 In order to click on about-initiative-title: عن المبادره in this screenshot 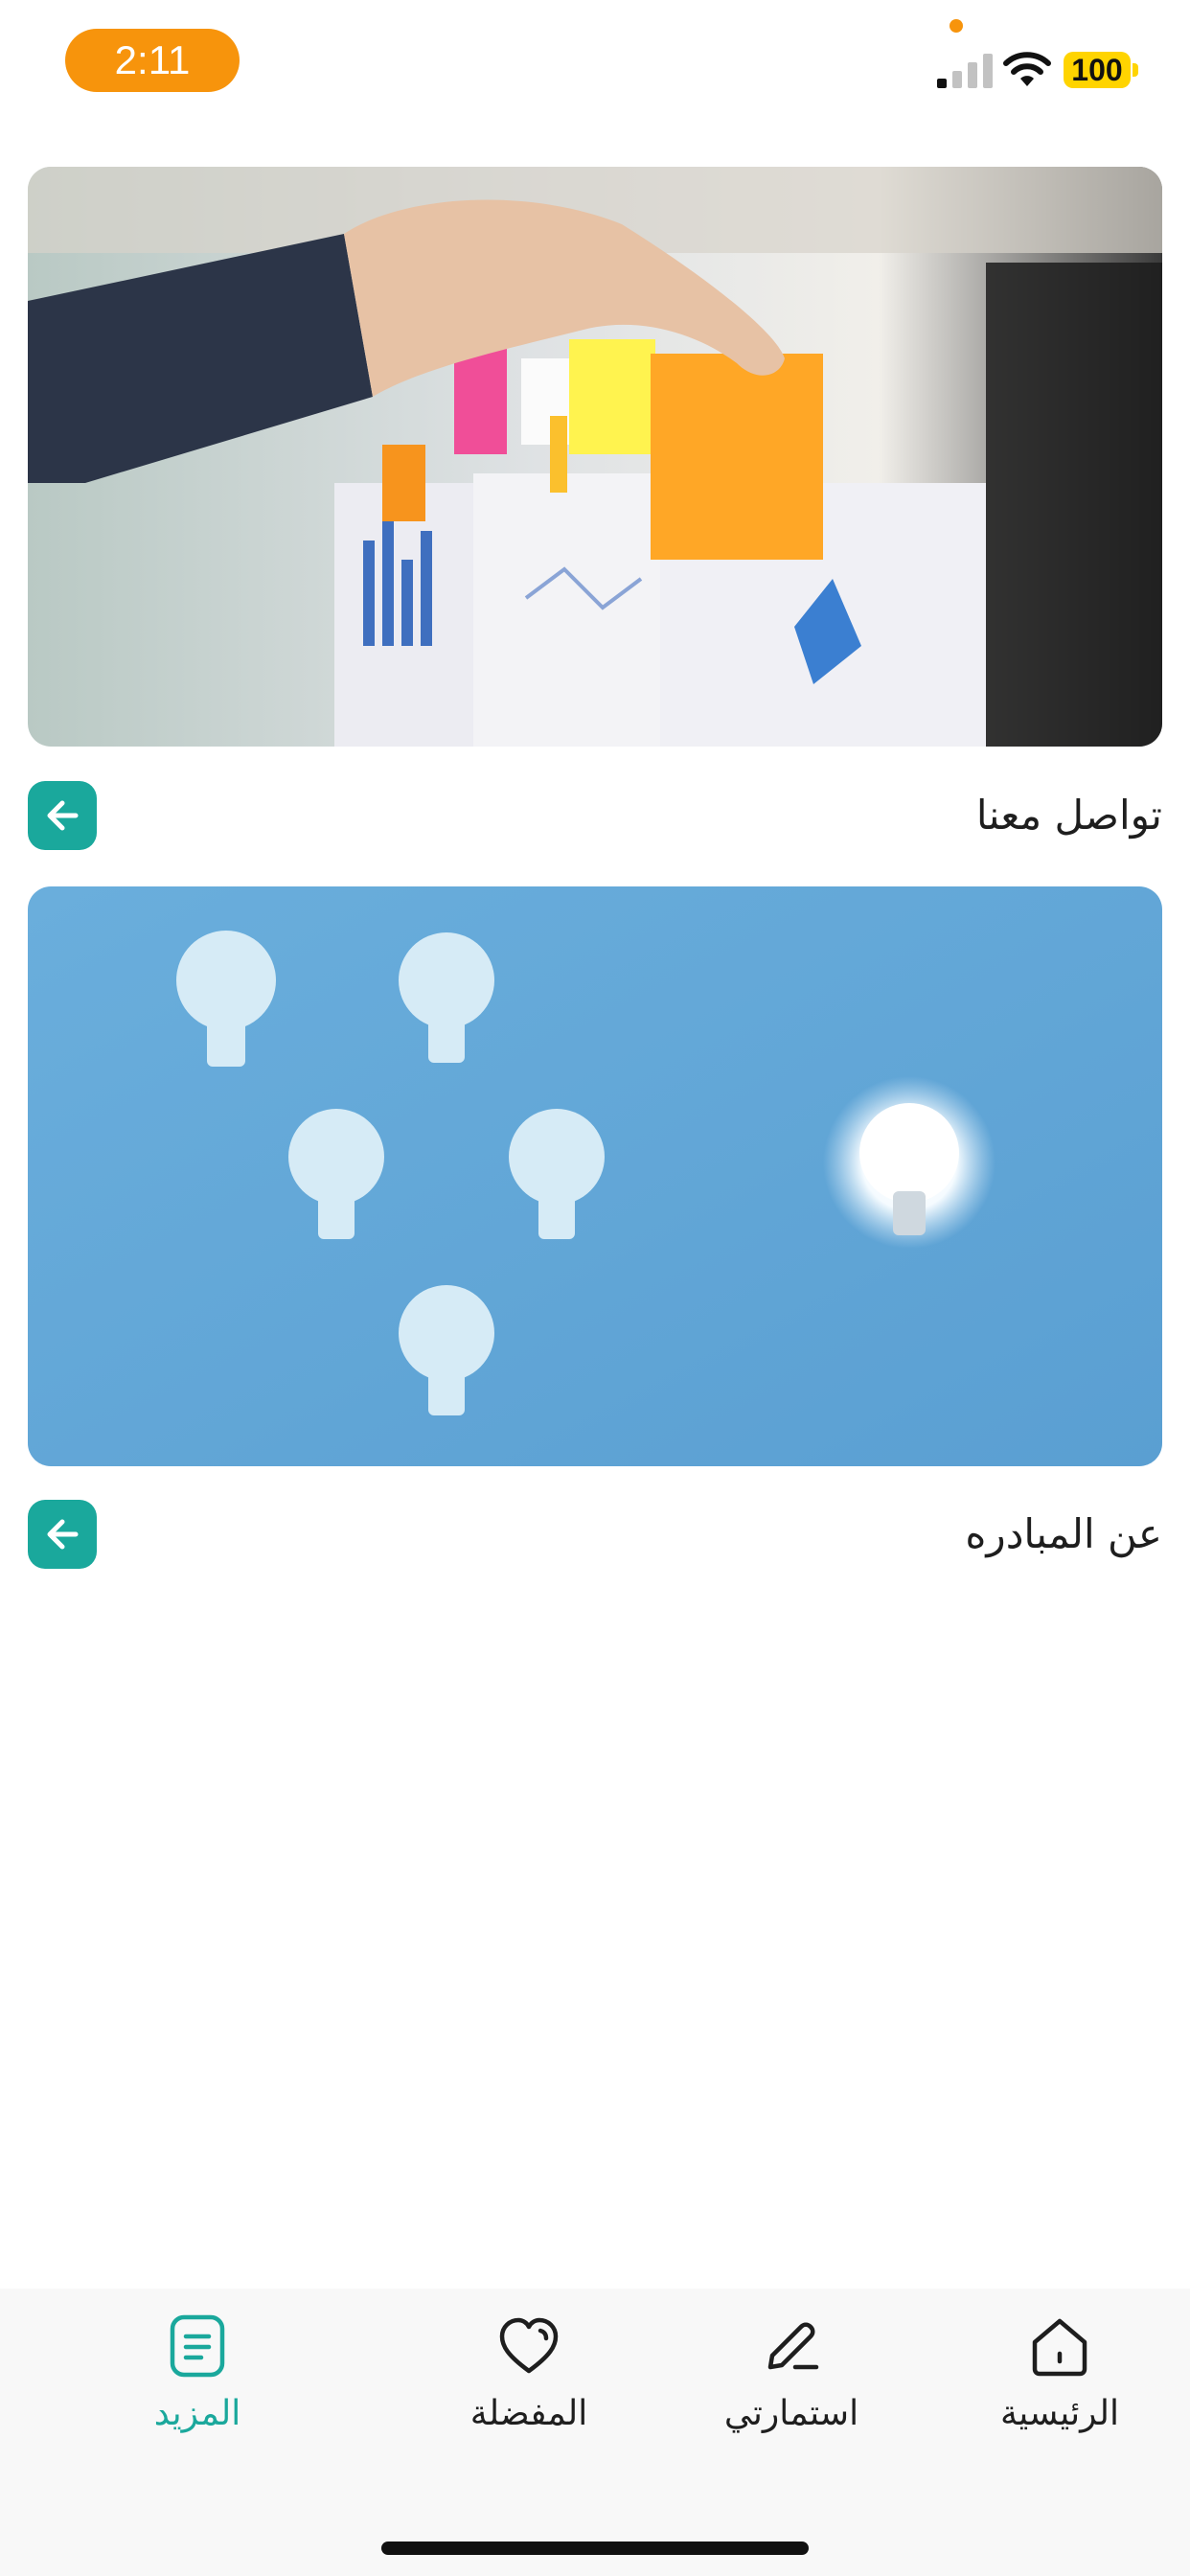, I will do `click(1064, 1534)`.